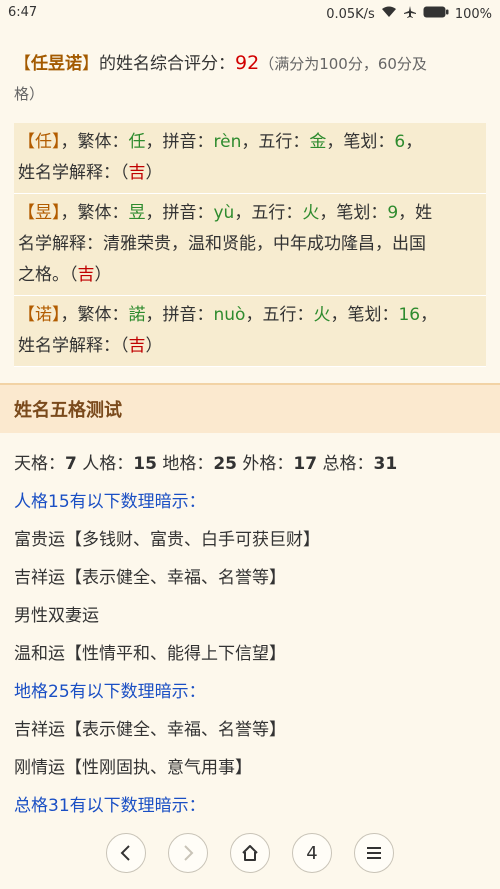 This screenshot has width=500, height=889. I want to click on label: ，姓, so click(415, 213).